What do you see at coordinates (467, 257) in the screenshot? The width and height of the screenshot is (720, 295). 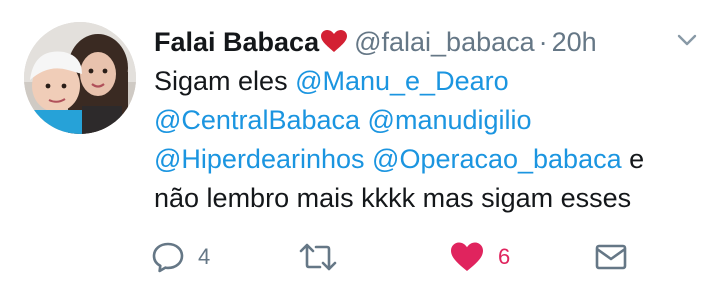 I see `heart-filled-icon` at bounding box center [467, 257].